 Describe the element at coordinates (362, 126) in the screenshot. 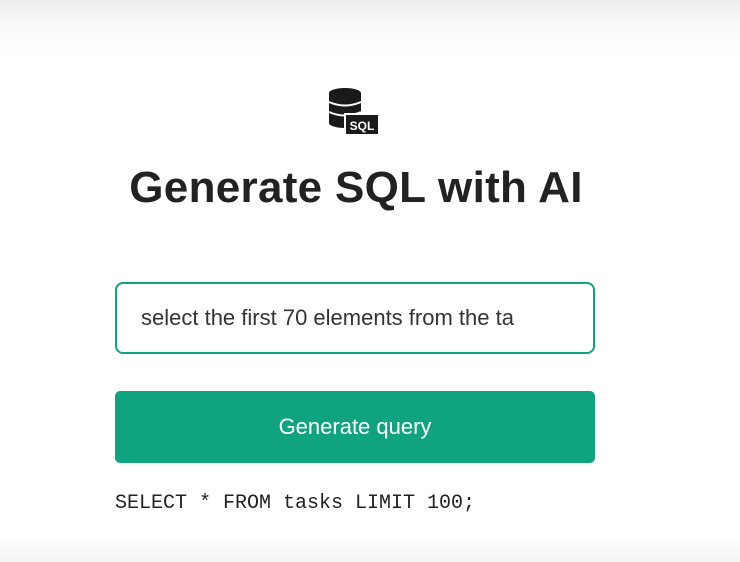

I see `sql-badge-text: SQL` at that location.